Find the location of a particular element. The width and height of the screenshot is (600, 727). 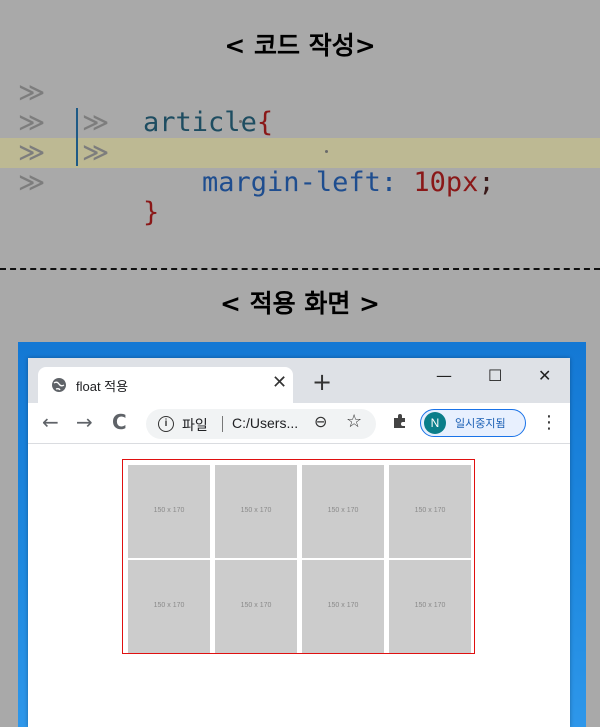

bookmark-star-icon: ☆ is located at coordinates (354, 421).